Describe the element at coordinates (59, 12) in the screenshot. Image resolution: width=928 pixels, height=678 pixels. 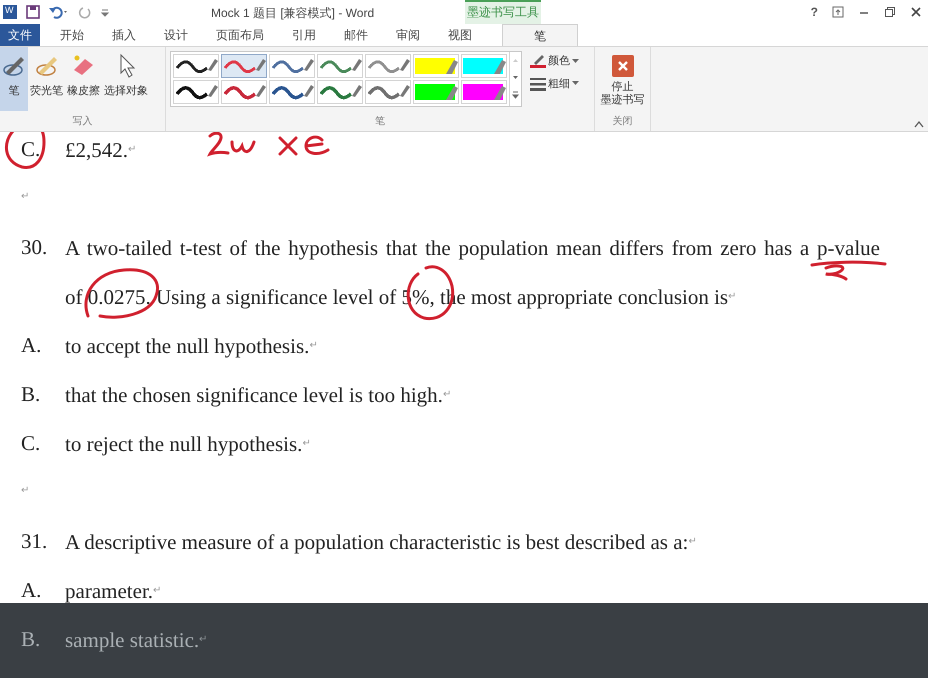
I see `undo-icon` at that location.